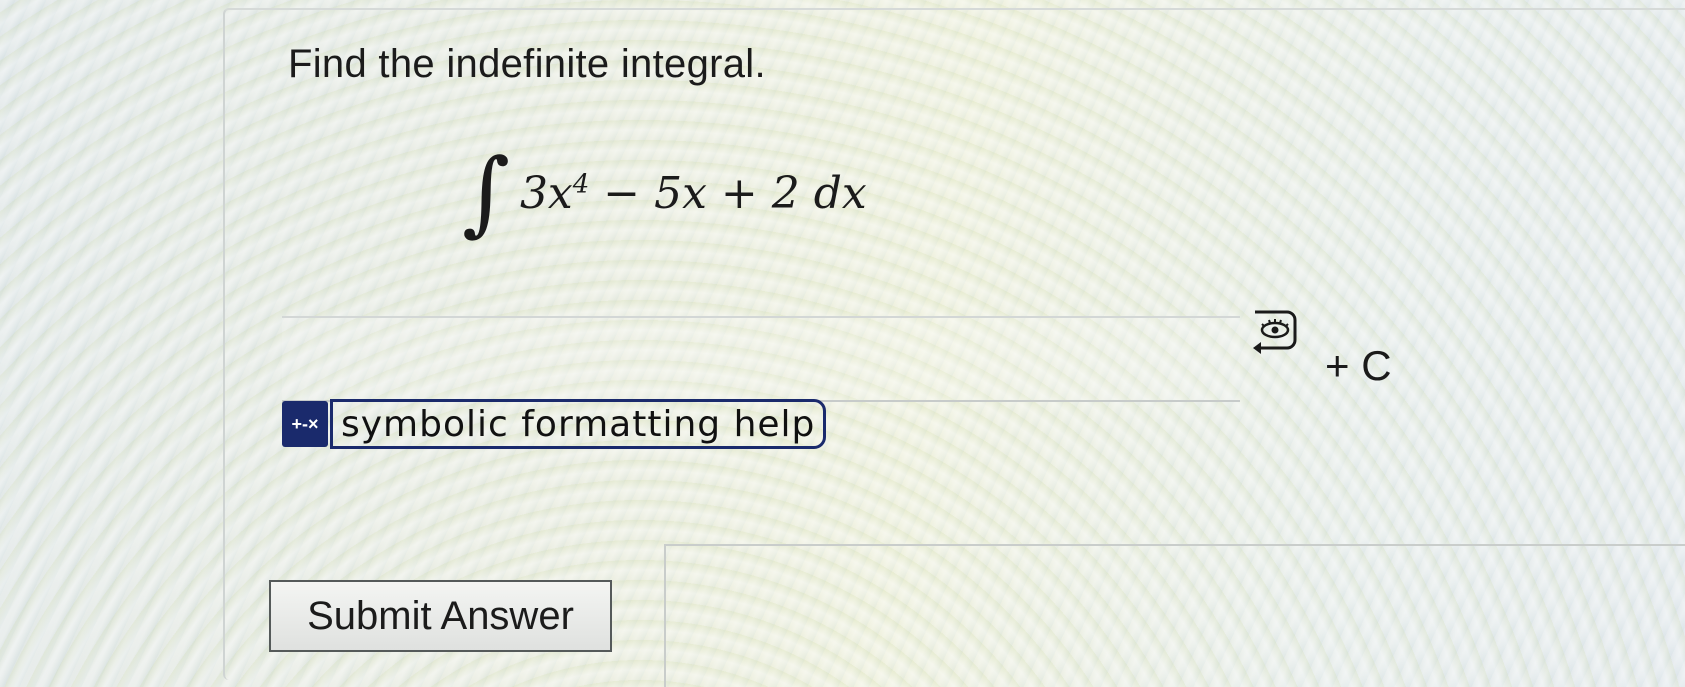 The width and height of the screenshot is (1685, 687). I want to click on result-area, so click(1174, 615).